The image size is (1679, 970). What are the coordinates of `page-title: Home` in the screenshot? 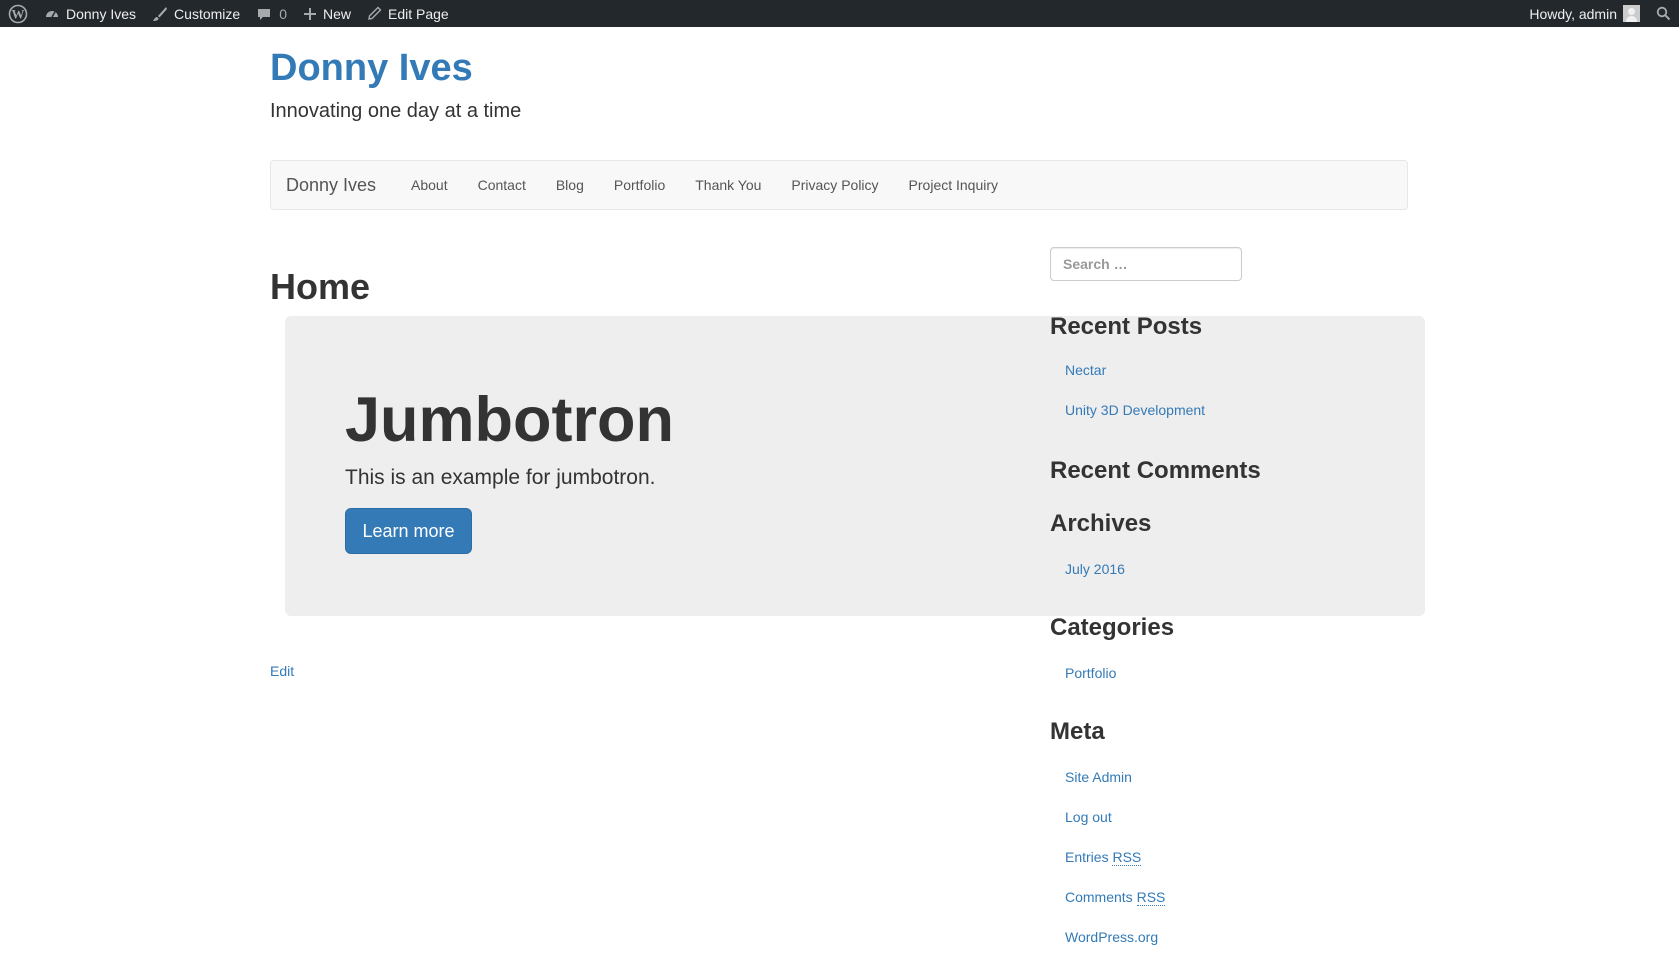 It's located at (320, 286).